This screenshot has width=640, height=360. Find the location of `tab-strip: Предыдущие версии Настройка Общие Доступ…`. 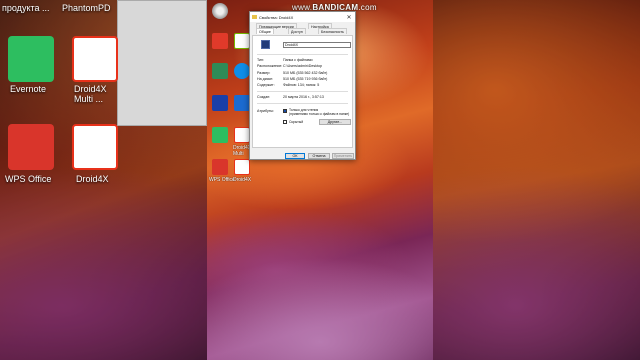

tab-strip: Предыдущие версии Настройка Общие Доступ… is located at coordinates (302, 29).